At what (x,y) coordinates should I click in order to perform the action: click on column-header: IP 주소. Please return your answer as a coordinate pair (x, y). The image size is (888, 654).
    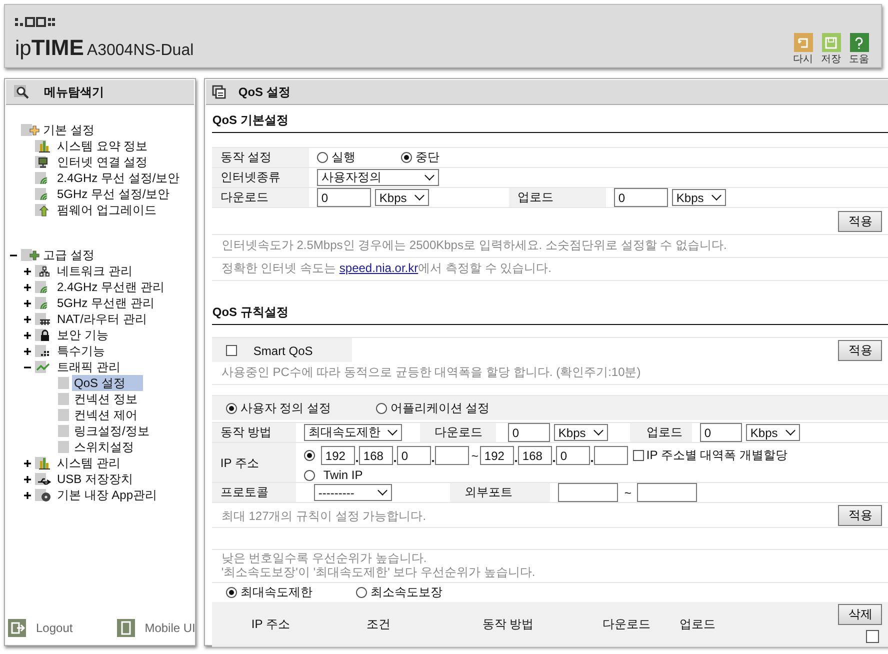
    Looking at the image, I should click on (270, 624).